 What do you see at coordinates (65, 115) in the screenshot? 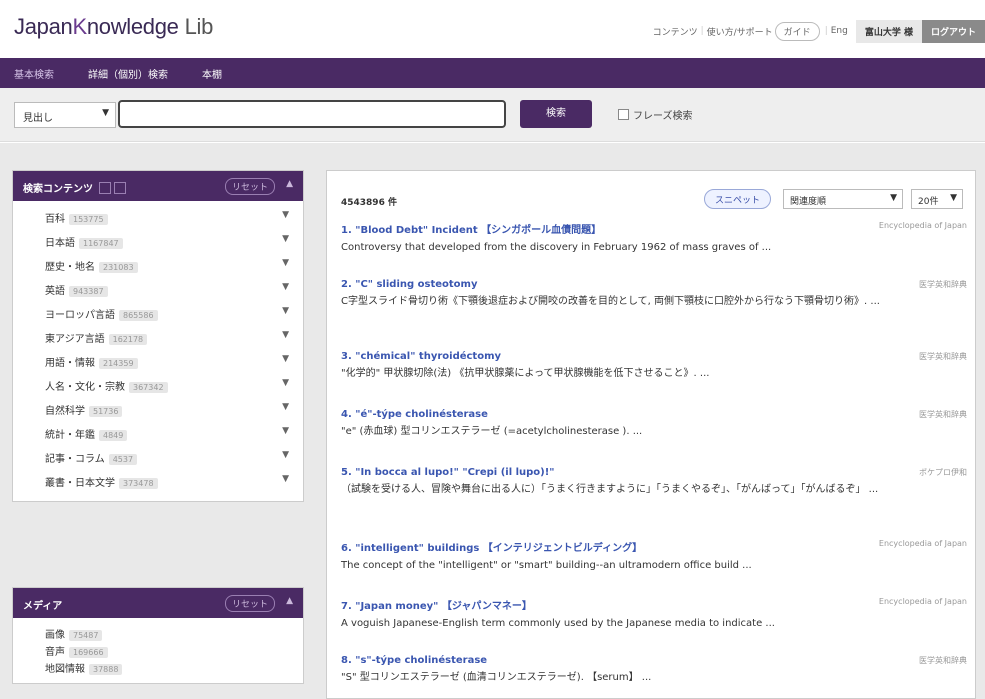
I see `search-field-select: 見出し ▼` at bounding box center [65, 115].